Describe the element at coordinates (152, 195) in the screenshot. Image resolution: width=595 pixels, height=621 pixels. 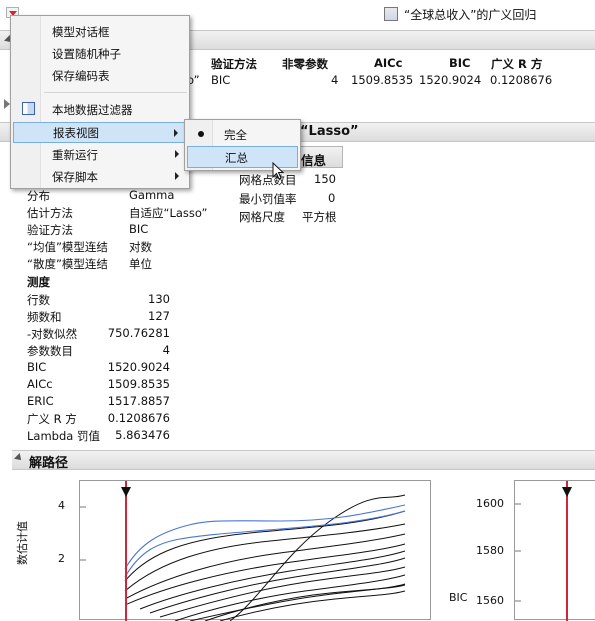
I see `info-value: Gamma` at that location.